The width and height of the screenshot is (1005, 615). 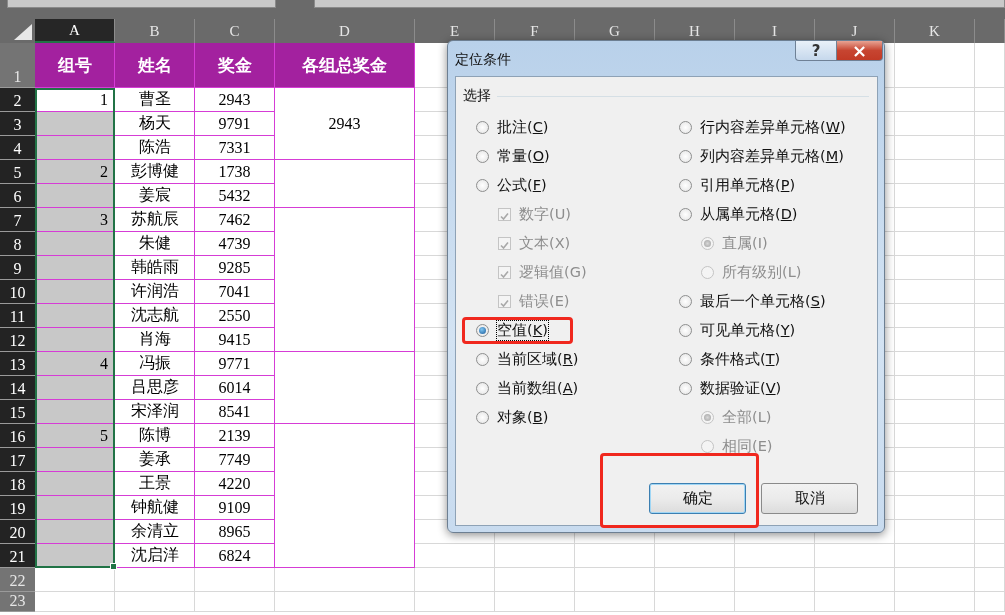 I want to click on table-cell: 7462, so click(x=235, y=220).